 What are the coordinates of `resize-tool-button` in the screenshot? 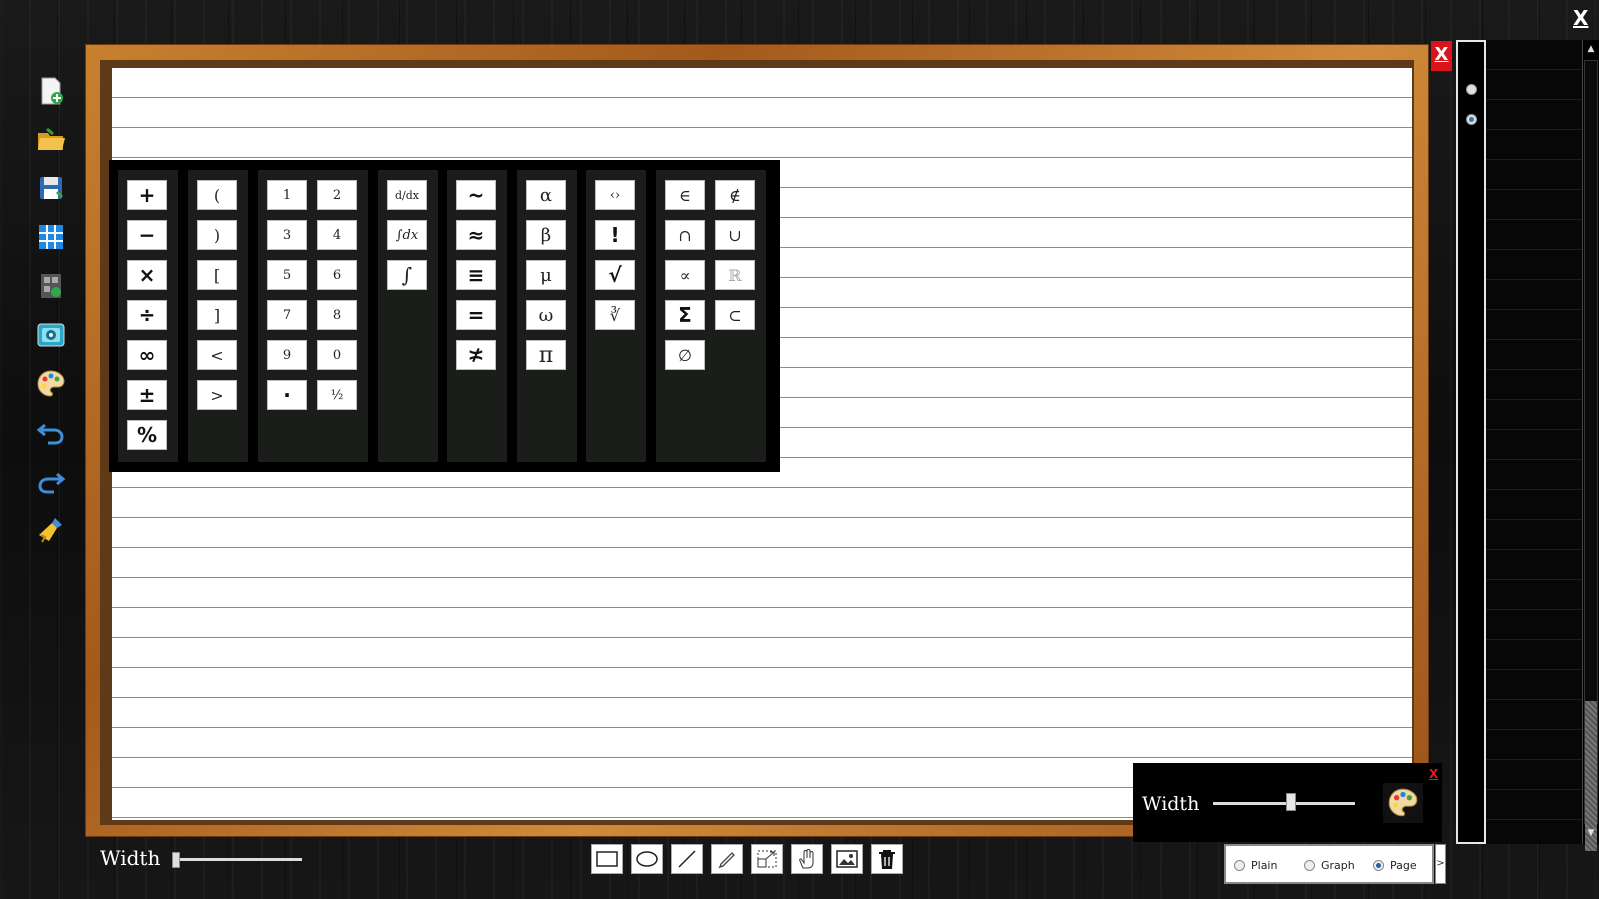 It's located at (767, 859).